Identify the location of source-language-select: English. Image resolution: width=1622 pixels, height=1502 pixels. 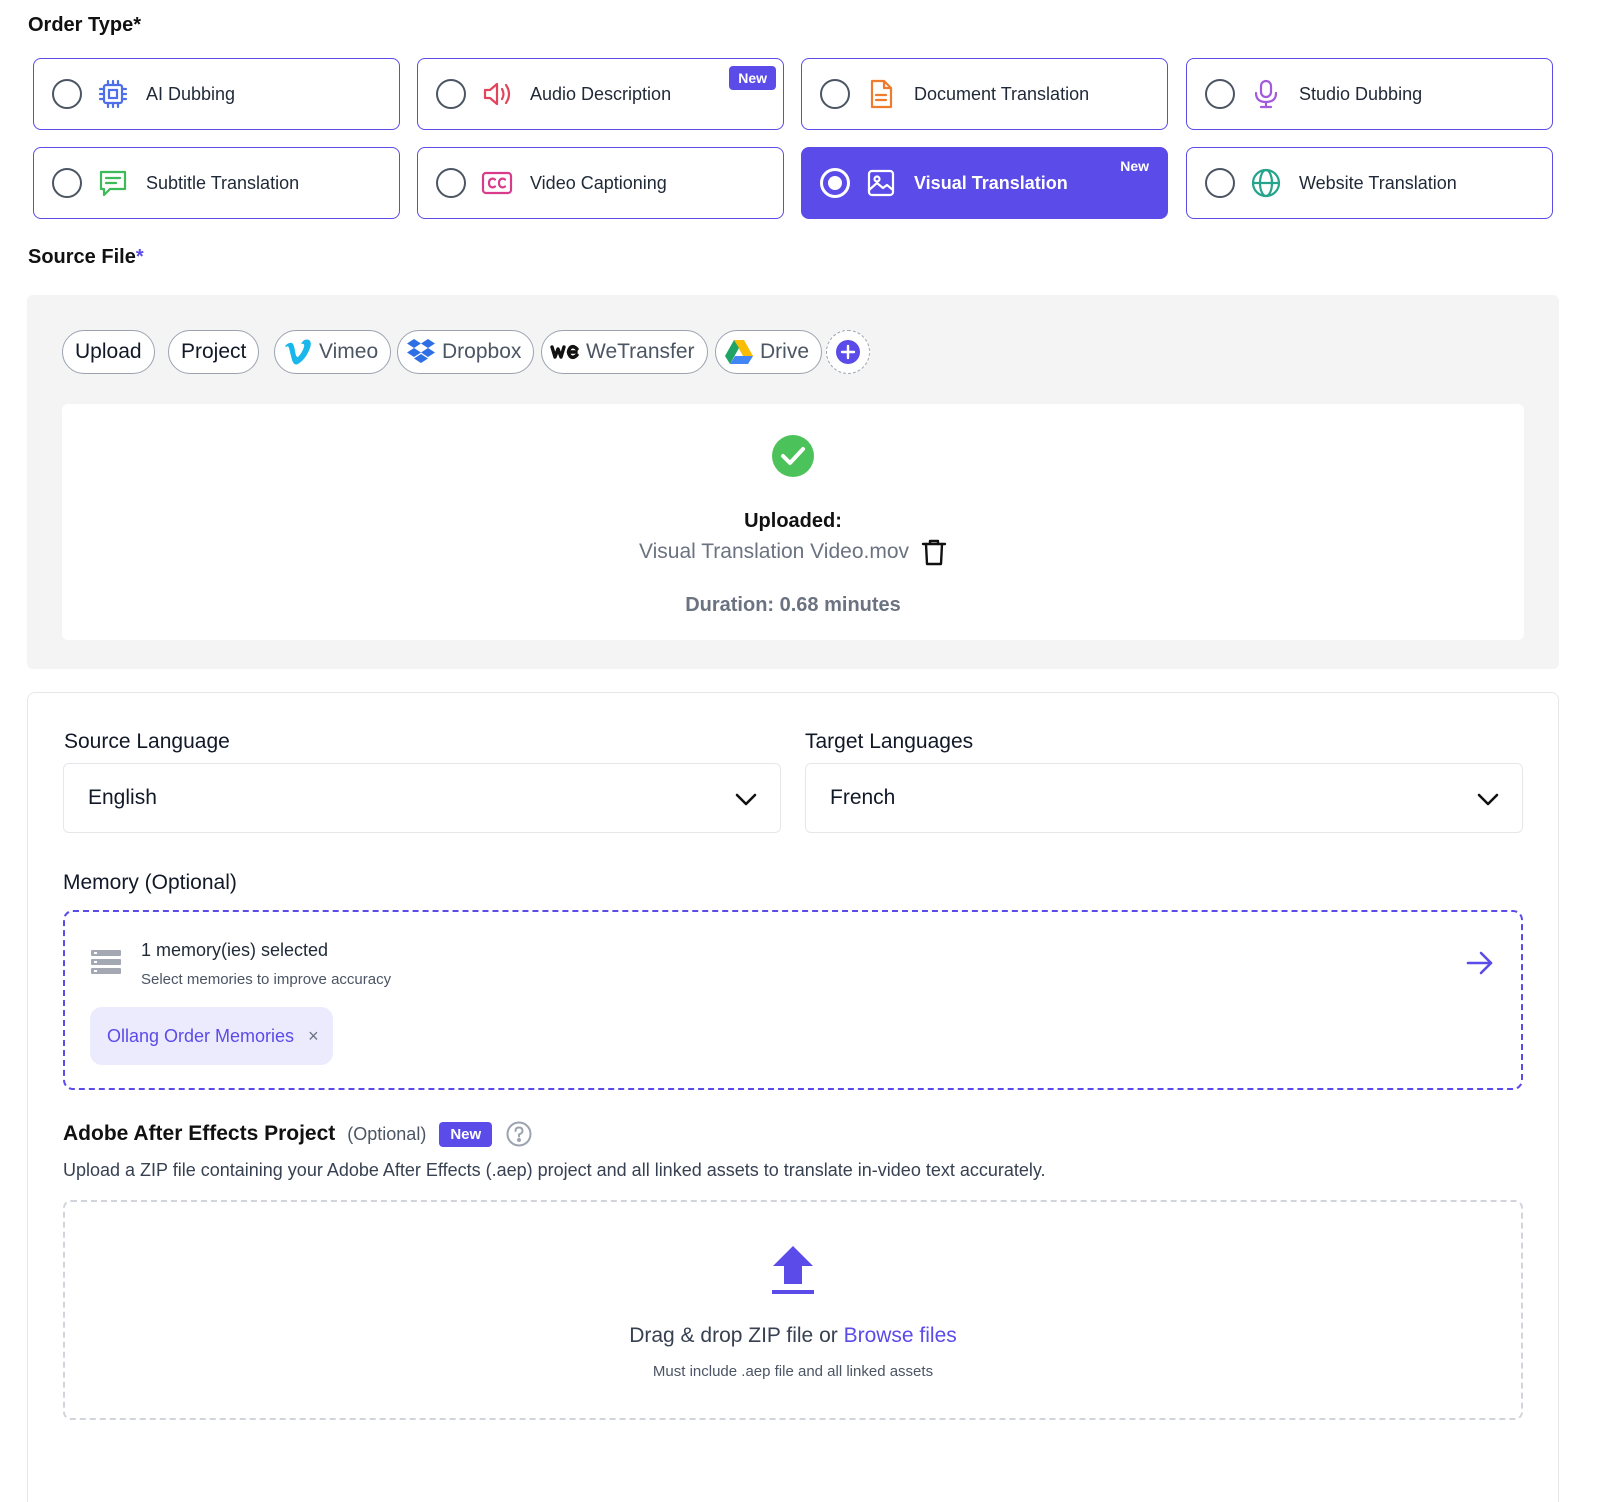
(422, 798).